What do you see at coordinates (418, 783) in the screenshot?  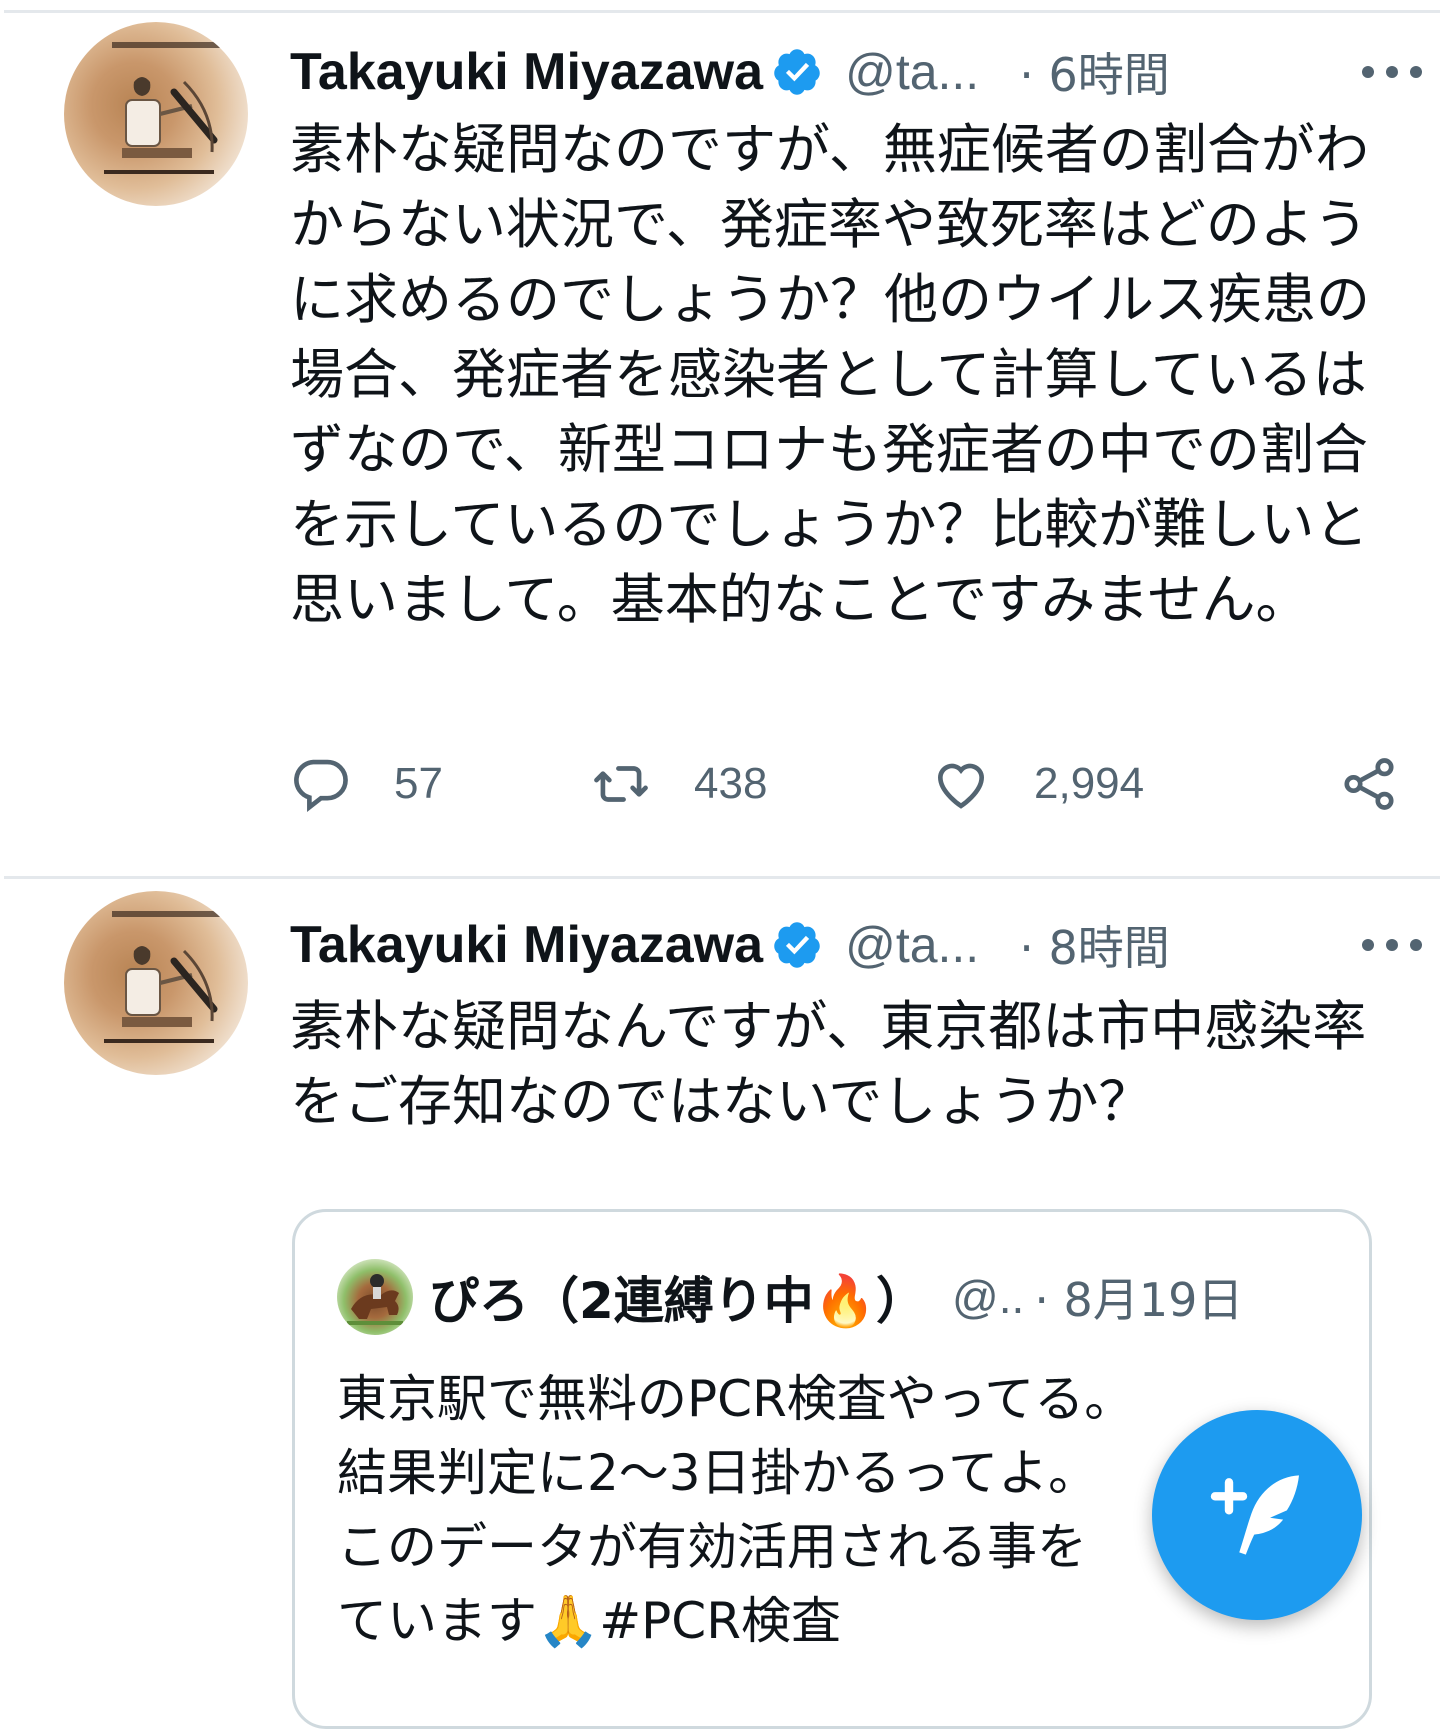 I see `reply-count: 57` at bounding box center [418, 783].